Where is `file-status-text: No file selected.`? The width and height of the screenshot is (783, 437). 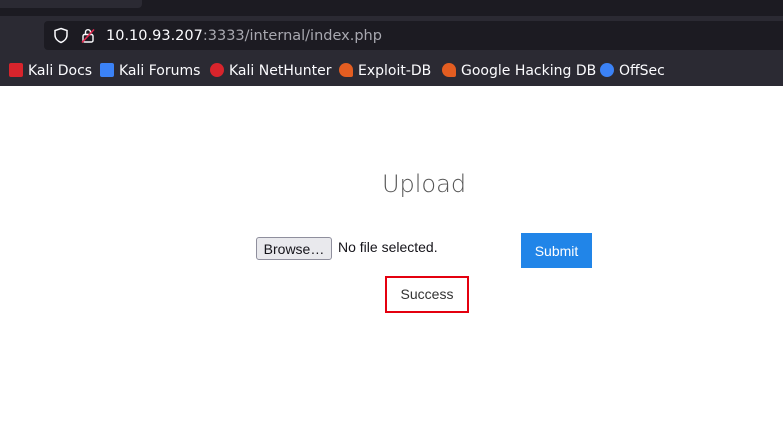
file-status-text: No file selected. is located at coordinates (388, 247).